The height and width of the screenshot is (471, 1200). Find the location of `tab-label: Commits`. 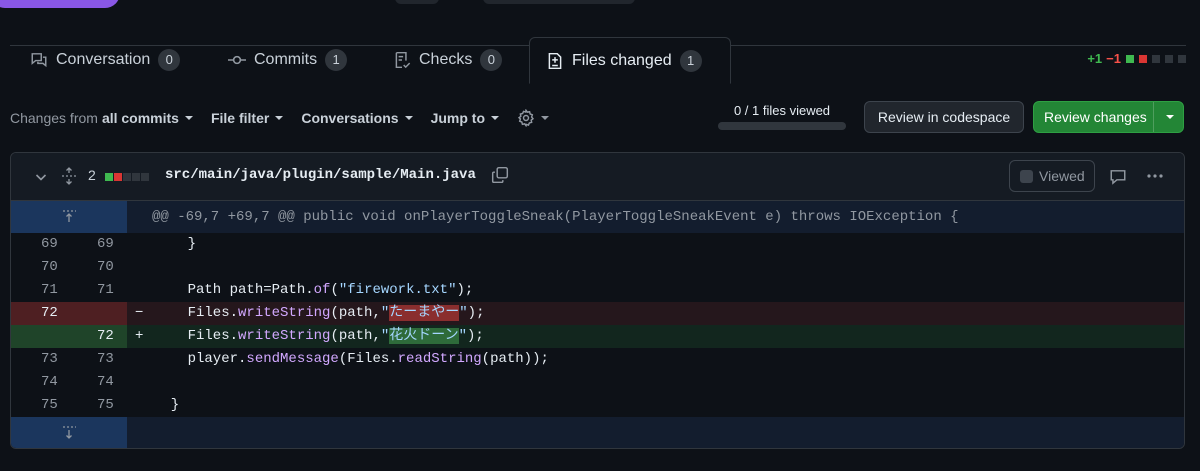

tab-label: Commits is located at coordinates (286, 59).